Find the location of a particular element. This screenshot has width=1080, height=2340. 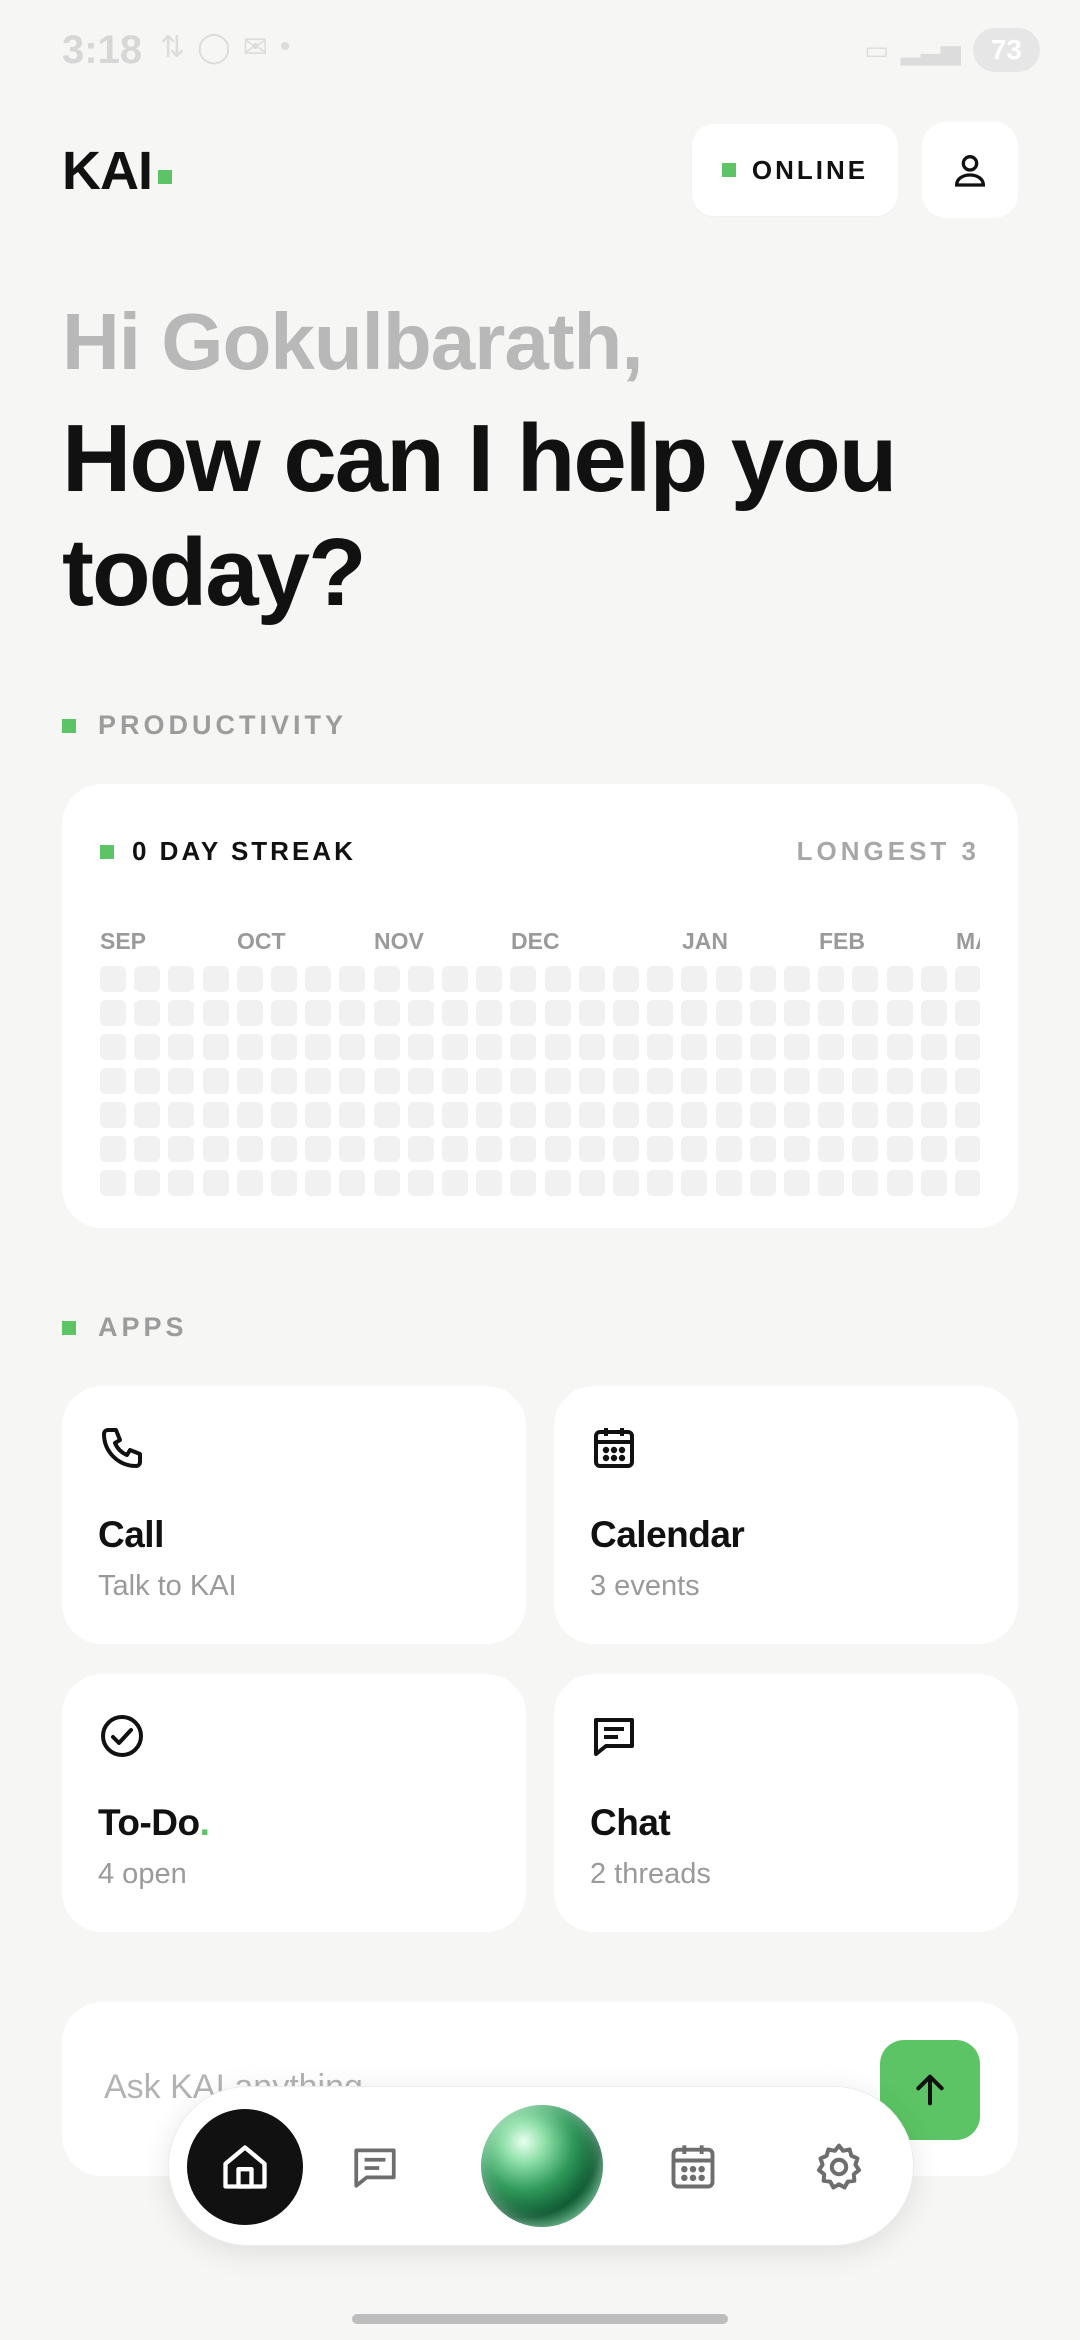

whatsapp-icon: ◯ is located at coordinates (214, 47).